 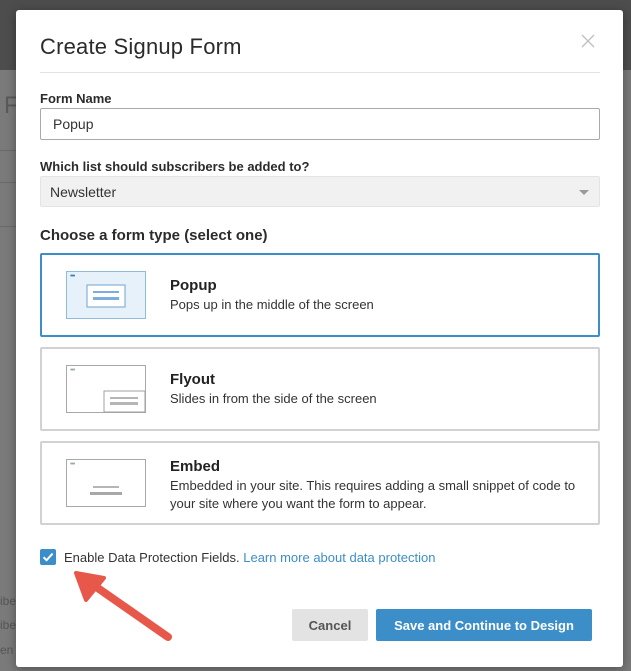 I want to click on title-divider, so click(x=320, y=72).